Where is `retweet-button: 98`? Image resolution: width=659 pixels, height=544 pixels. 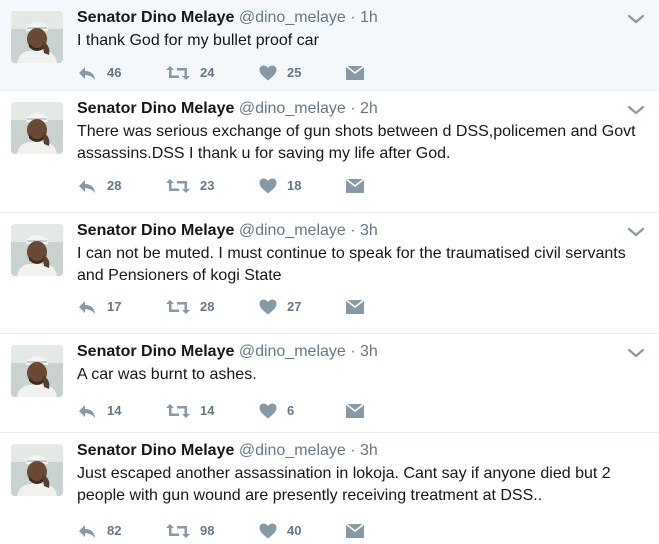 retweet-button: 98 is located at coordinates (190, 531).